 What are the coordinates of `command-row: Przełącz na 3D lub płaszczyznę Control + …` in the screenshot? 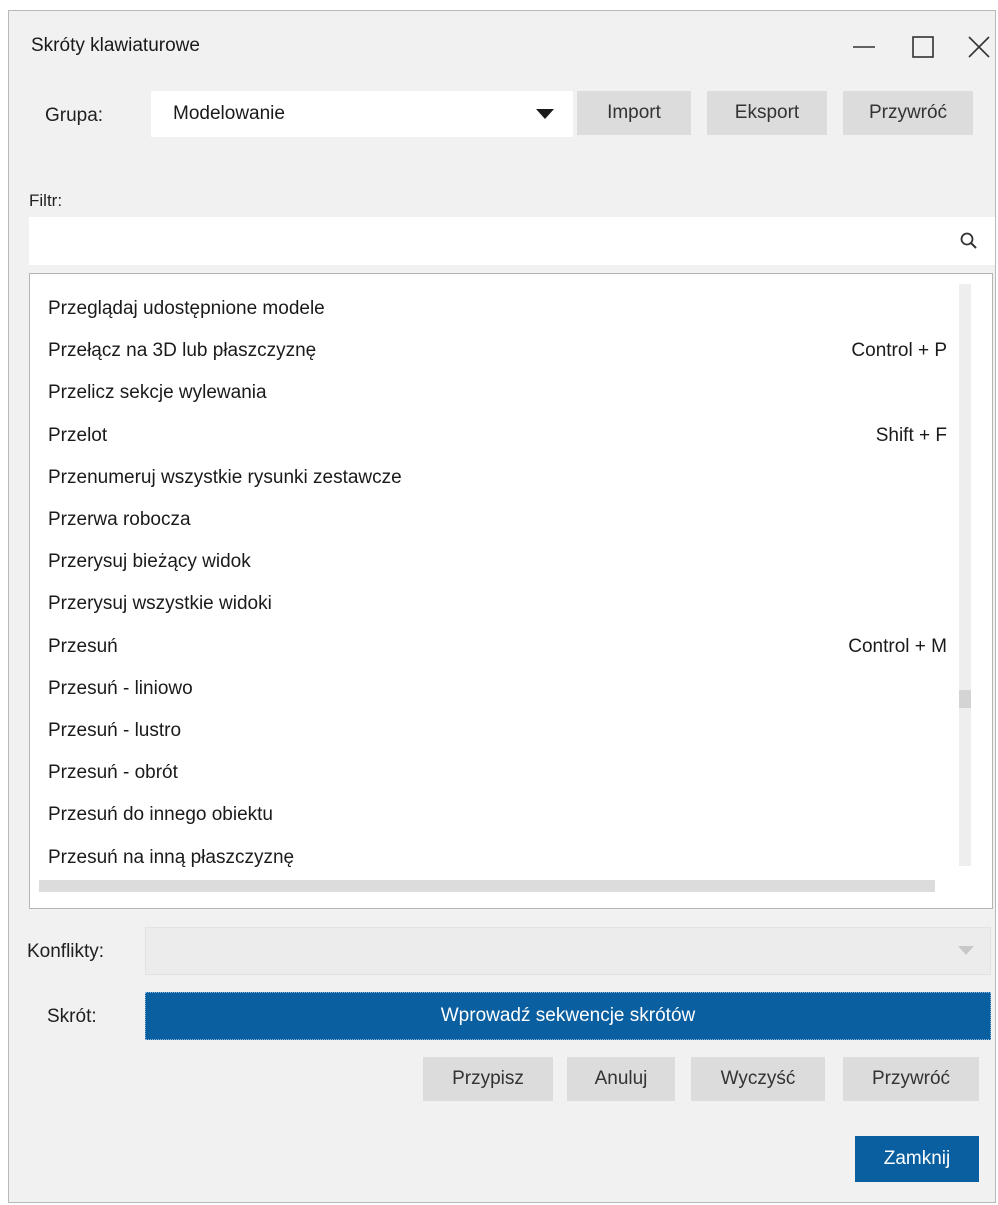 It's located at (497, 351).